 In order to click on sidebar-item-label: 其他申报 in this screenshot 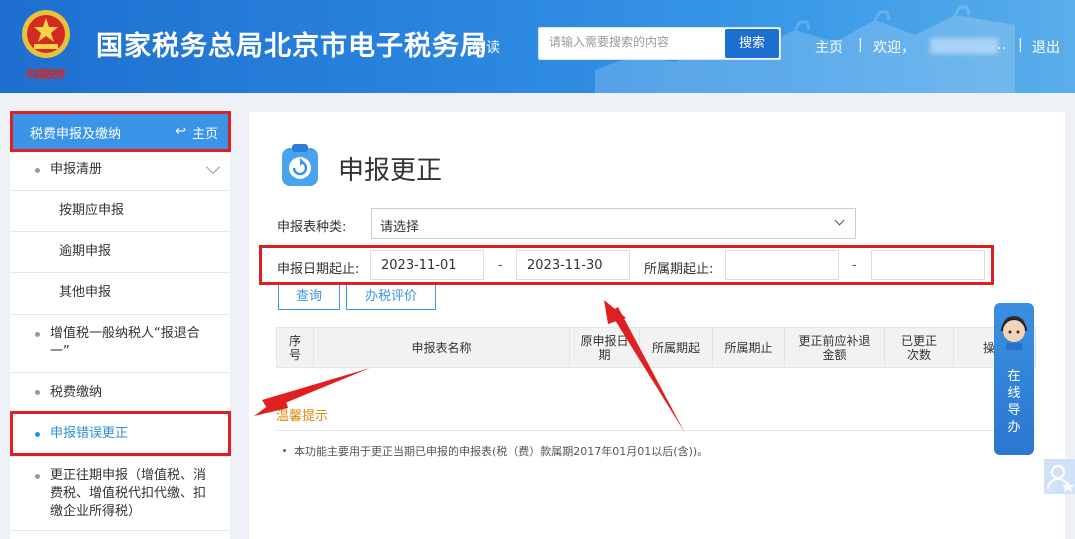, I will do `click(85, 292)`.